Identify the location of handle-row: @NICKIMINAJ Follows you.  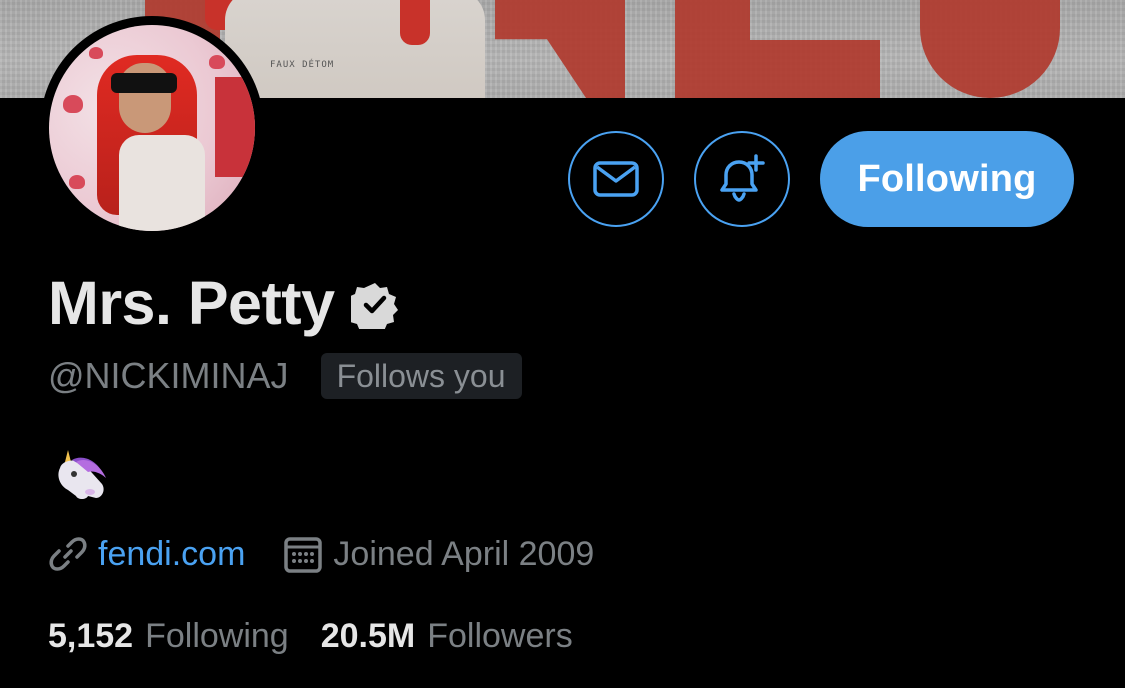
(285, 376).